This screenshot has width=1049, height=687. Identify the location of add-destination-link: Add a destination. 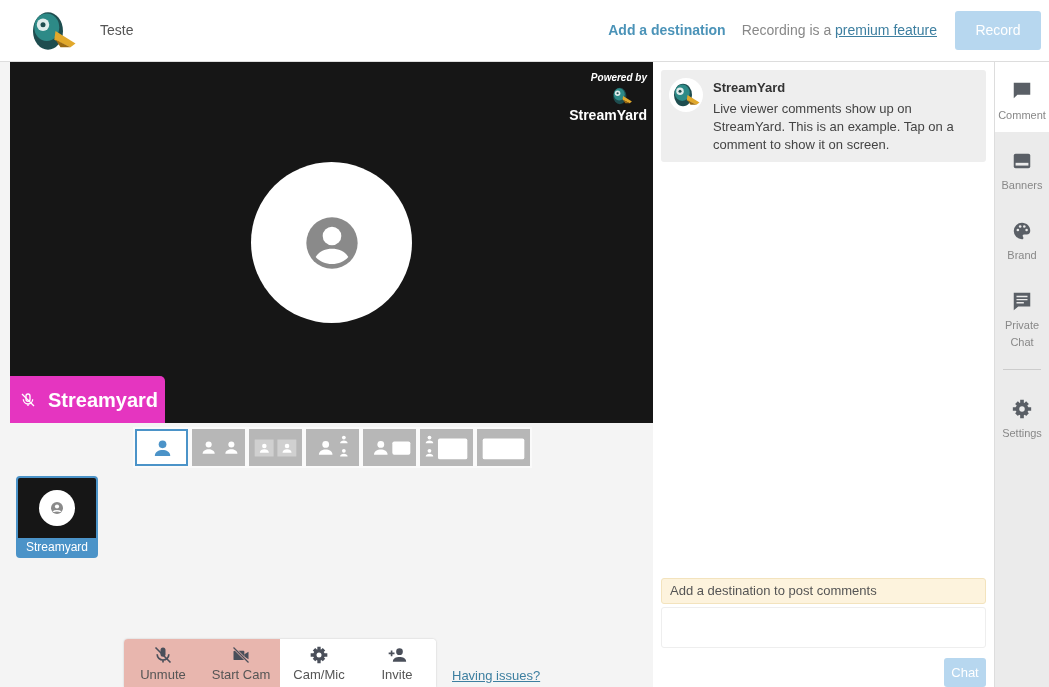
(667, 30).